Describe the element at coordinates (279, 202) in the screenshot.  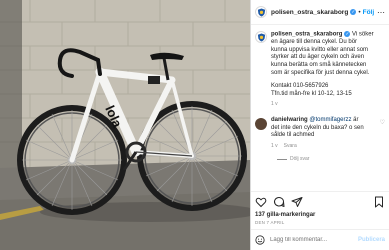
I see `comment-icon` at that location.